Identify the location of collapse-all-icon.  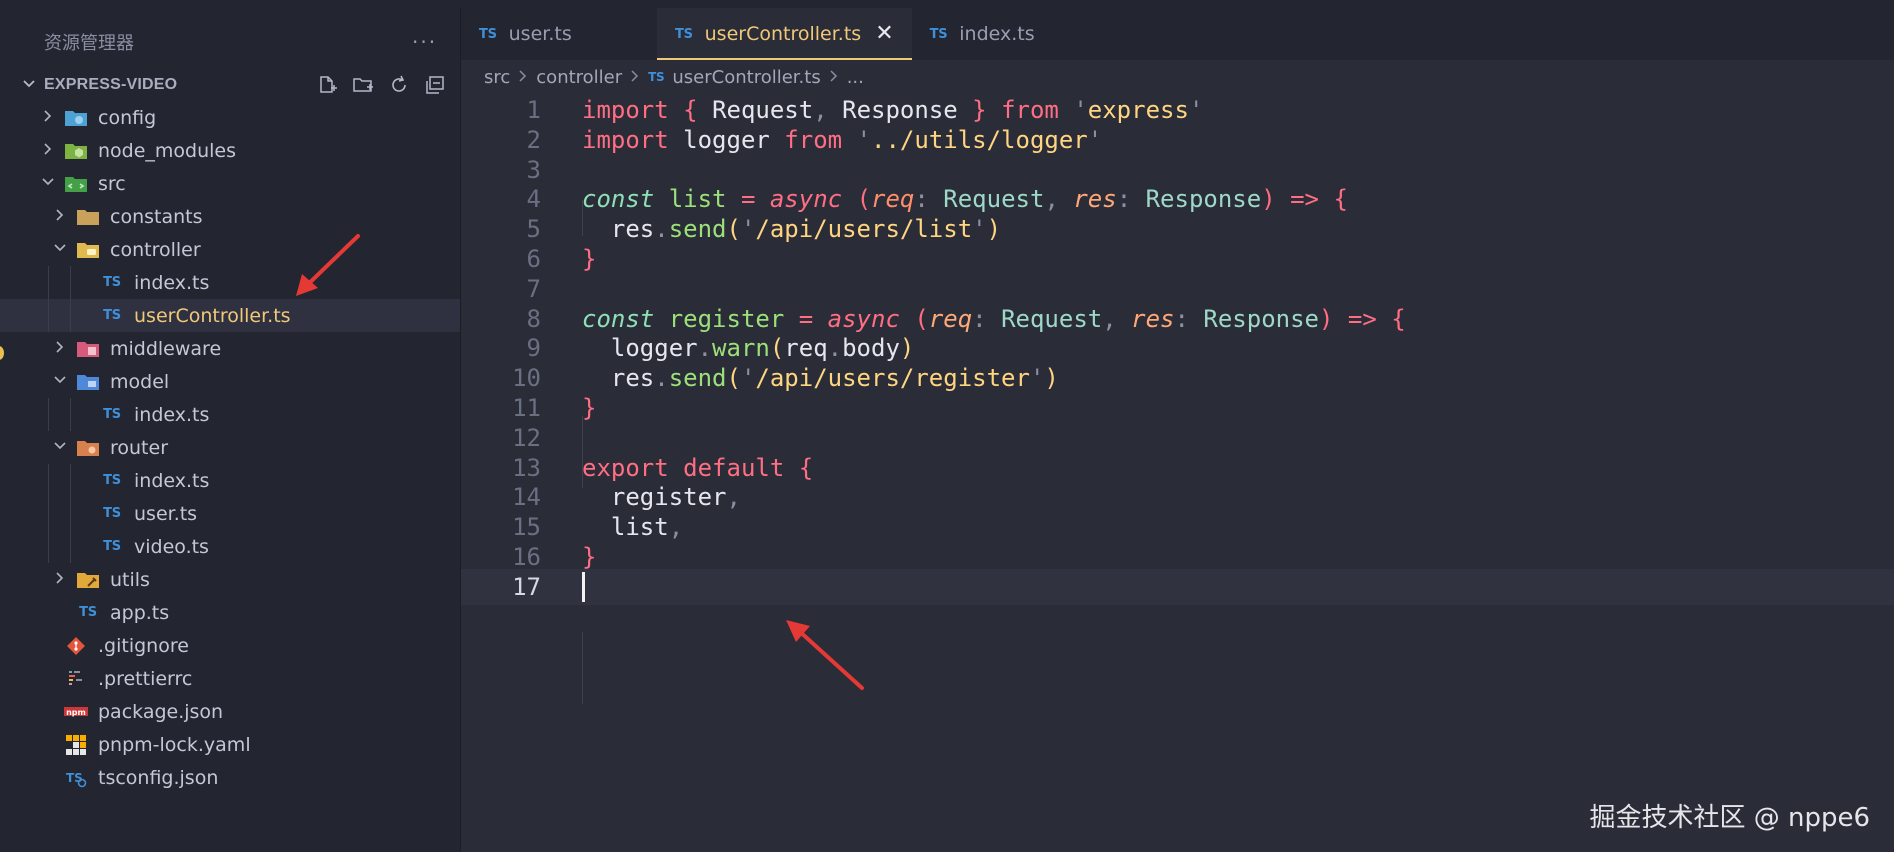
(435, 85).